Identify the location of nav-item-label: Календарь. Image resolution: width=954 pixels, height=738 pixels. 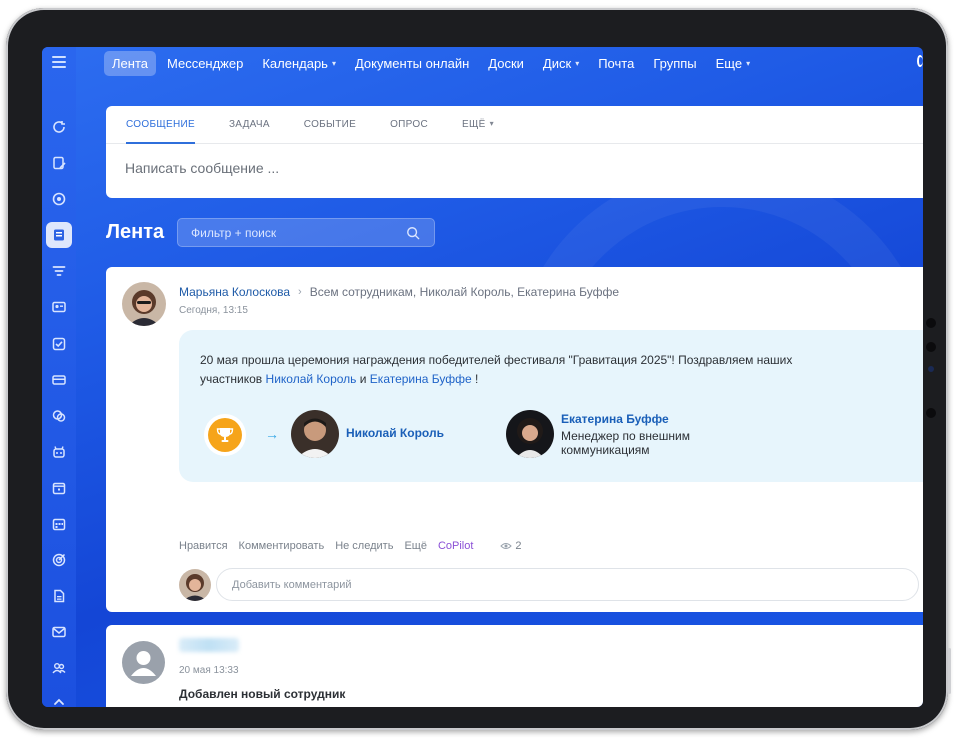
(295, 63).